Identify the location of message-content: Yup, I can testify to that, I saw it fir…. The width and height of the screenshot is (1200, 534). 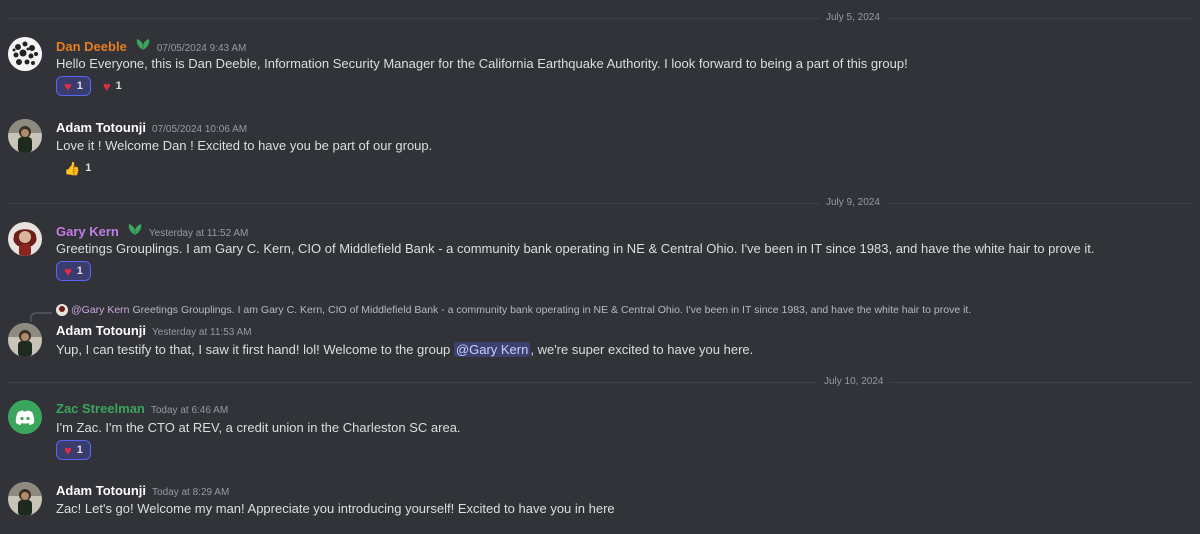
(404, 350).